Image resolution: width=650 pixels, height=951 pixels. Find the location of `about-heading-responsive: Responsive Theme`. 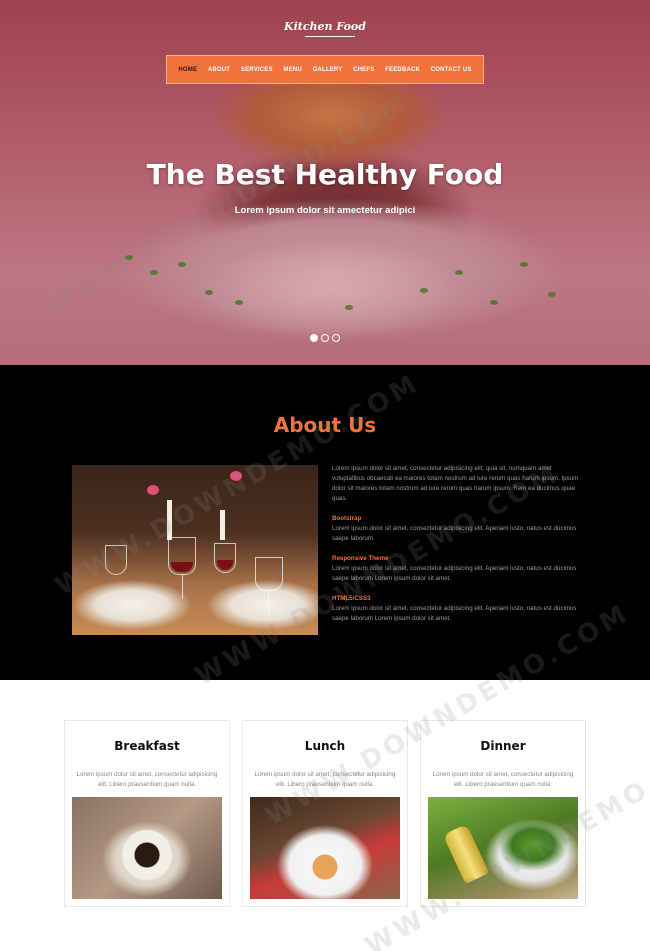

about-heading-responsive: Responsive Theme is located at coordinates (360, 558).